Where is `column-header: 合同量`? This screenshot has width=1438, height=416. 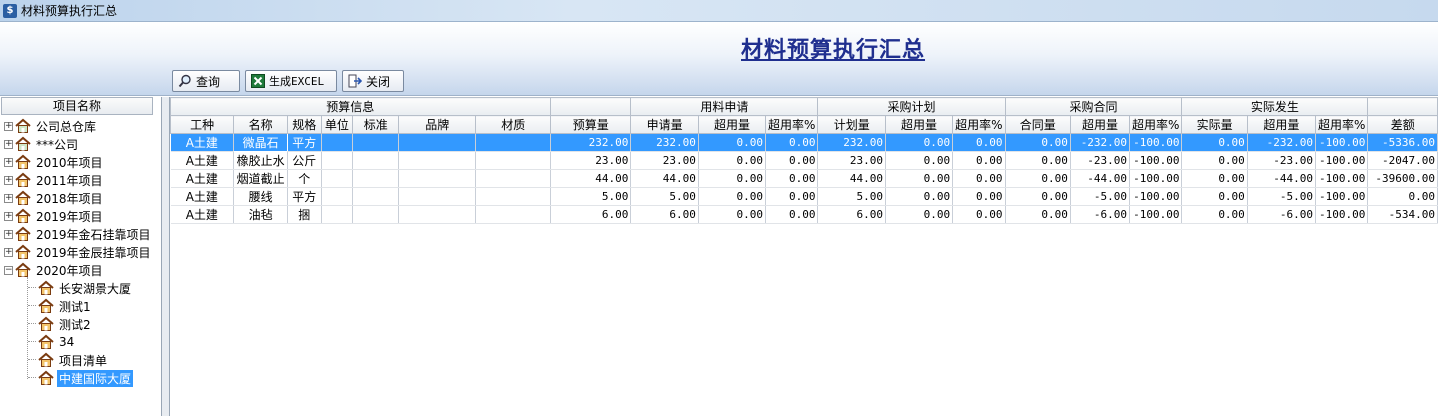
column-header: 合同量 is located at coordinates (1037, 124).